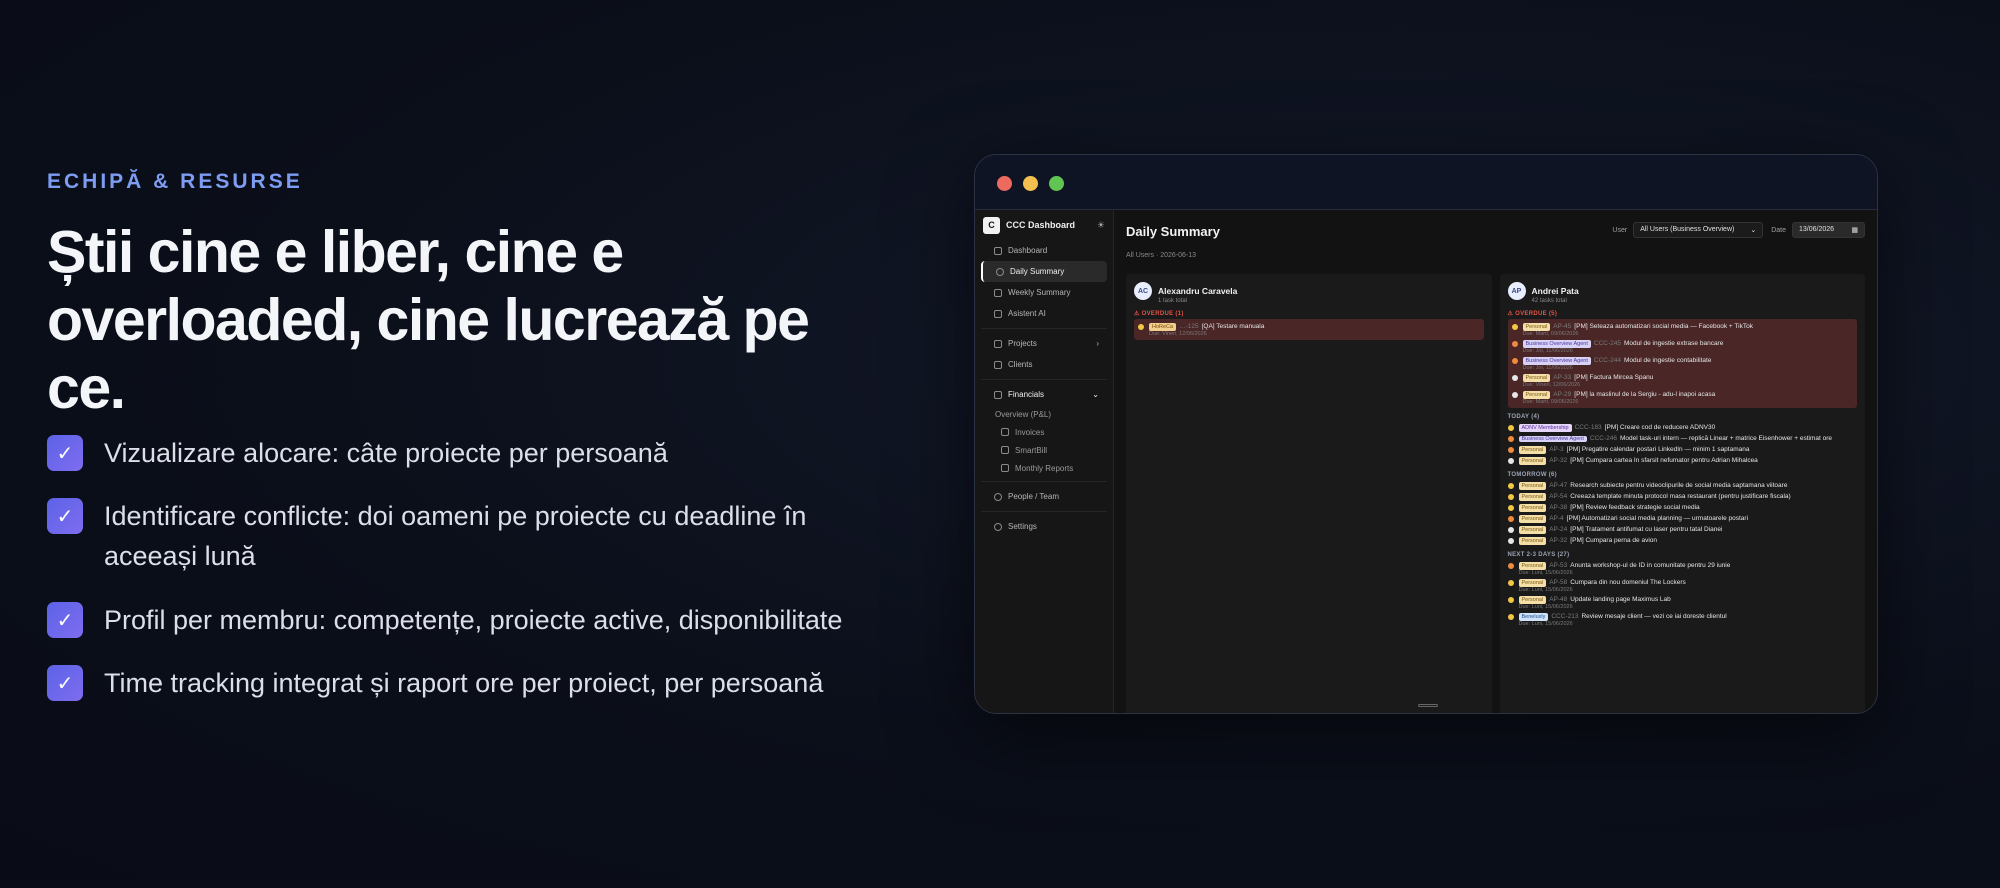 The image size is (2000, 888). I want to click on overdue-section-label: ⚠ OVERDUE (1), so click(1159, 314).